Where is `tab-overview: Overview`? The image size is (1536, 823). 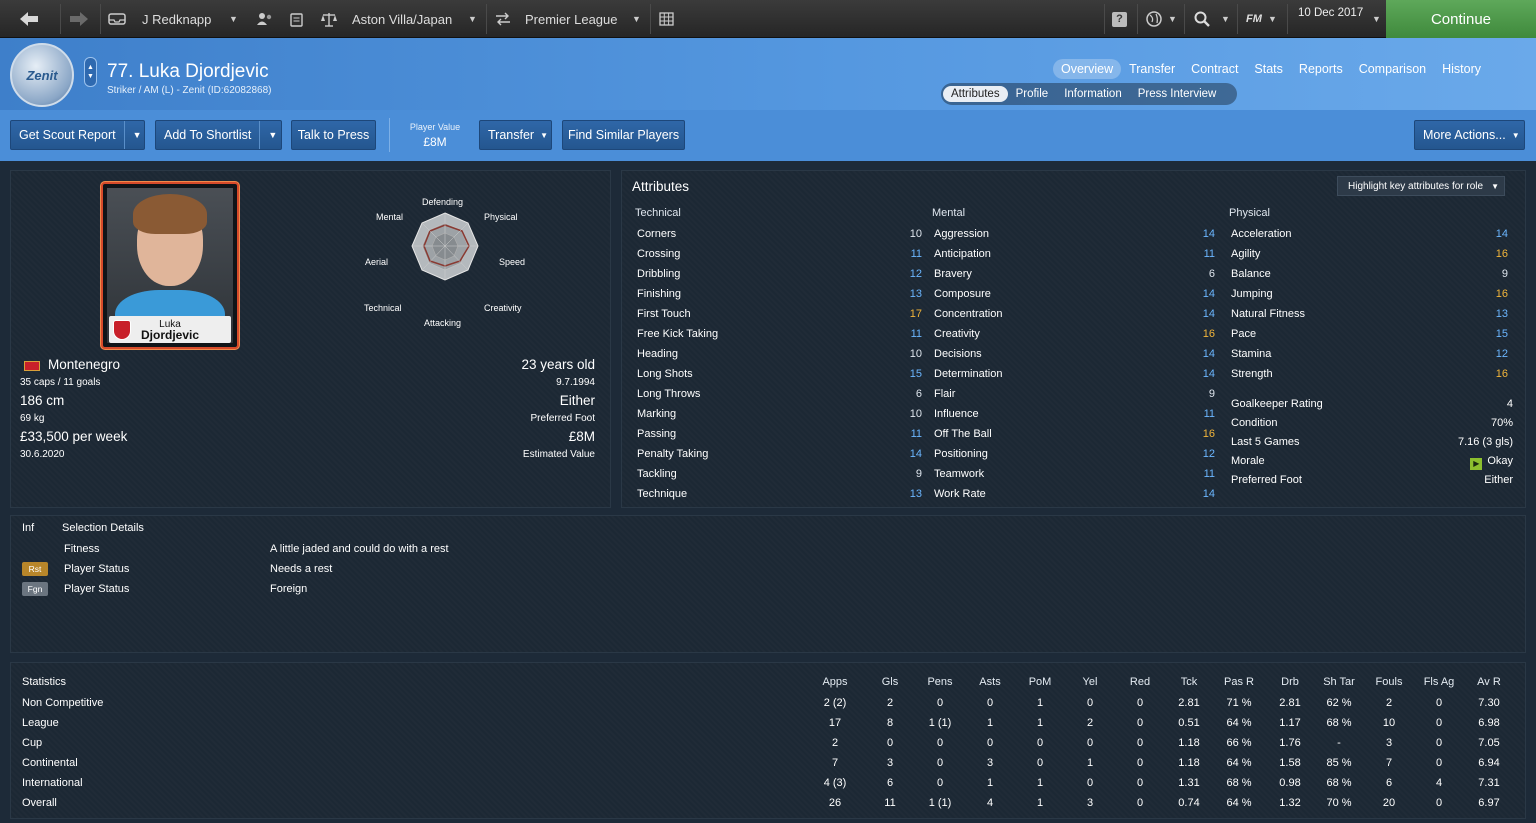 tab-overview: Overview is located at coordinates (1087, 69).